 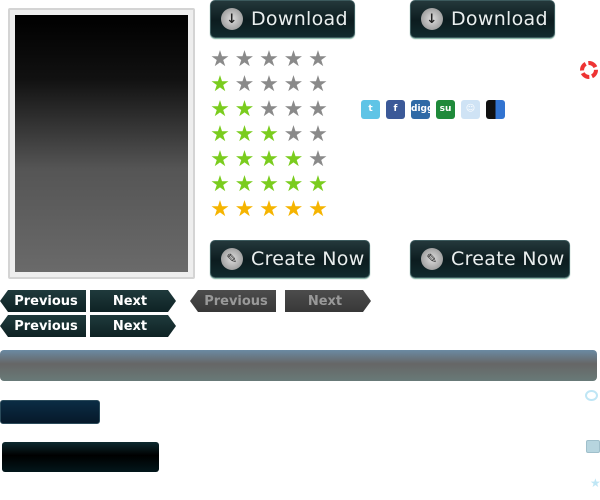 I want to click on star-ratings: ★ ★ ★ ★ ★ ★ ★ ★ ★ ★ ★ ★ ★ ★ ★ ★ ★ ★ ★ ★ ★ ★ ★ ★ ★ ★ ★ ★ ★ ★ ★ ★ ★ ★ ★, so click(x=271, y=136).